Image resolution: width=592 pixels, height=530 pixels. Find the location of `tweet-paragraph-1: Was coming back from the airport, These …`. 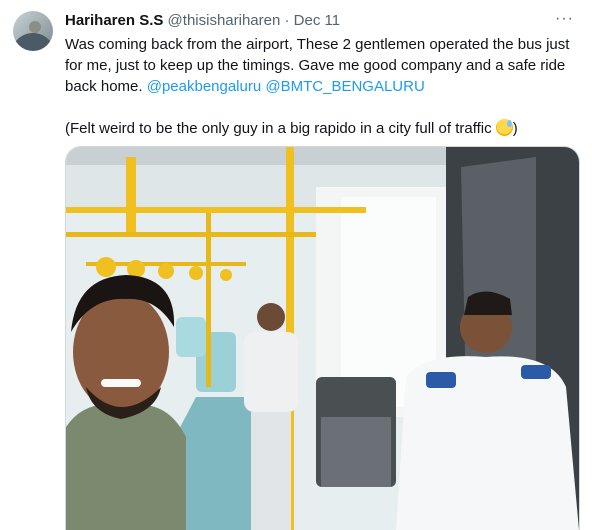

tweet-paragraph-1: Was coming back from the airport, These … is located at coordinates (320, 65).